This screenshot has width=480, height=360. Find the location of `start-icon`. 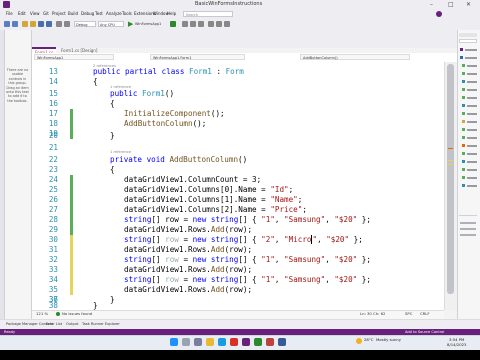

start-icon is located at coordinates (174, 342).